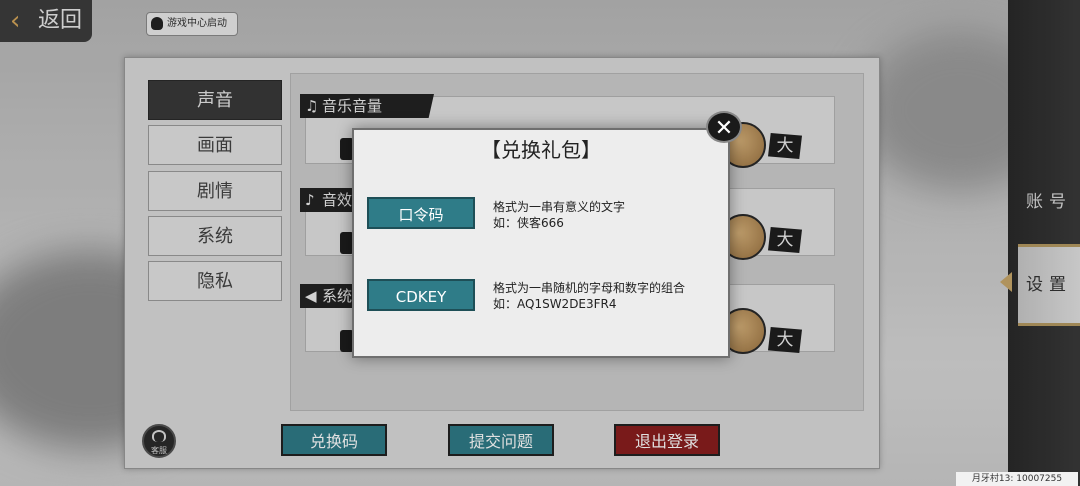  Describe the element at coordinates (528, 223) in the screenshot. I see `passphrase-example: 如：侠客666` at that location.